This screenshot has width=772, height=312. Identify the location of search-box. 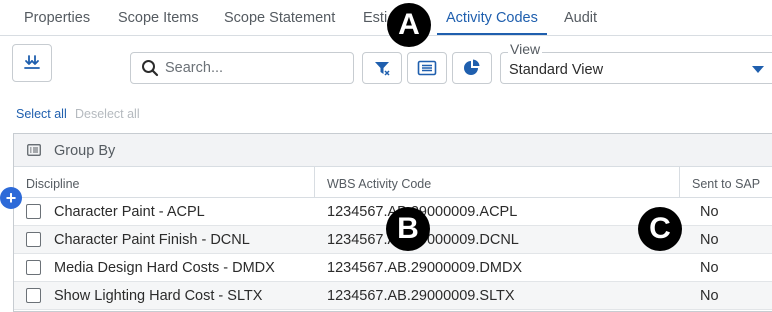
(242, 68).